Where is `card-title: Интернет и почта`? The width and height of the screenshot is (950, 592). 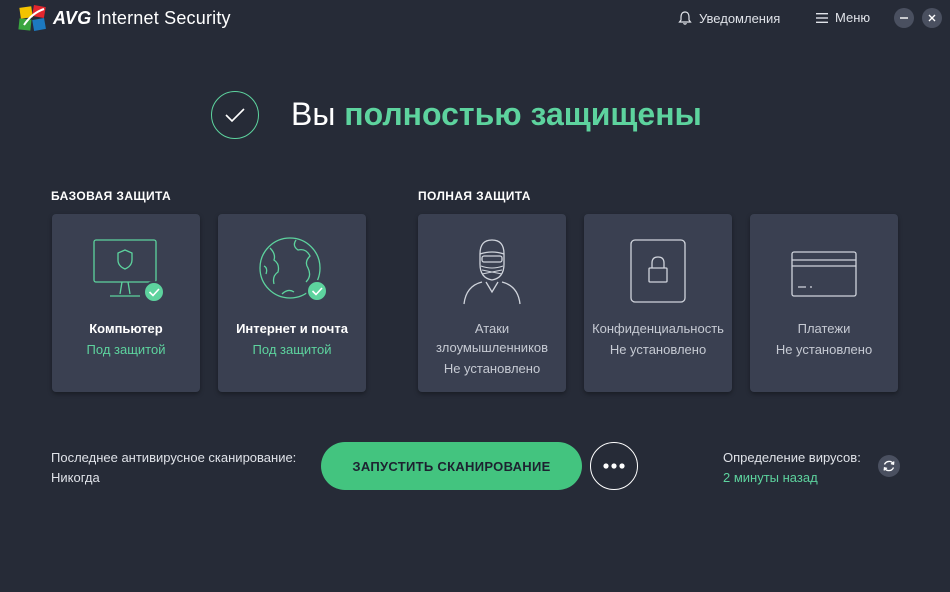 card-title: Интернет и почта is located at coordinates (292, 328).